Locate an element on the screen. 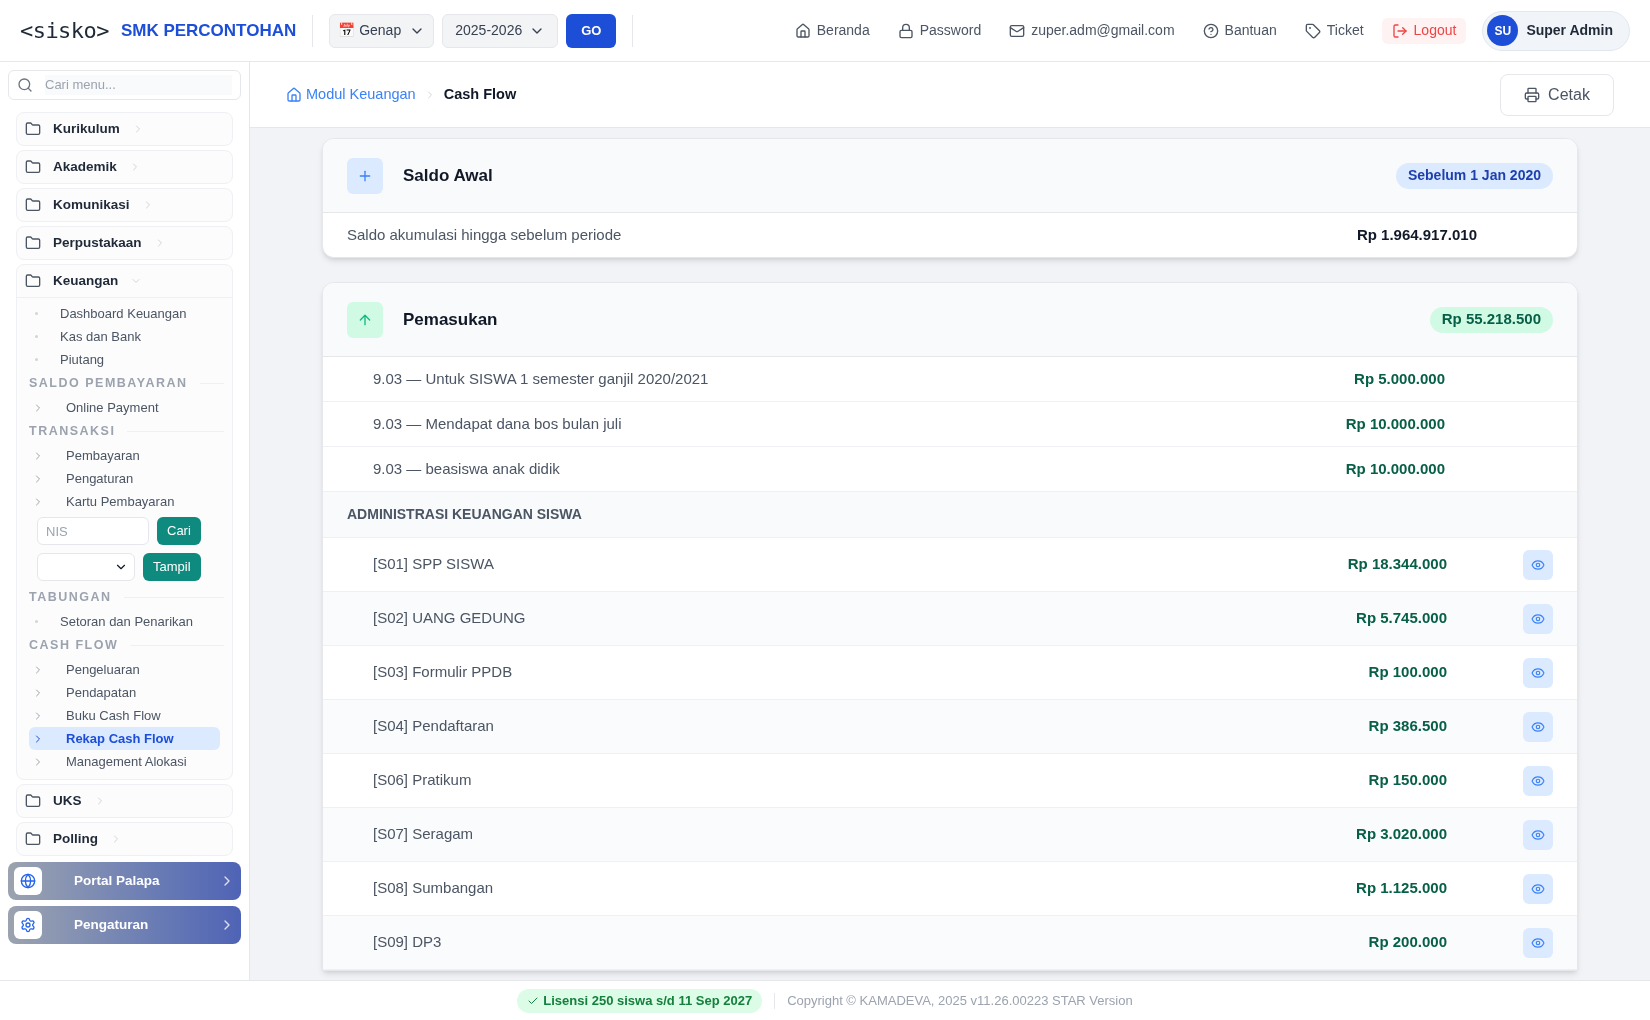 Image resolution: width=1650 pixels, height=1020 pixels. logout-icon is located at coordinates (1399, 30).